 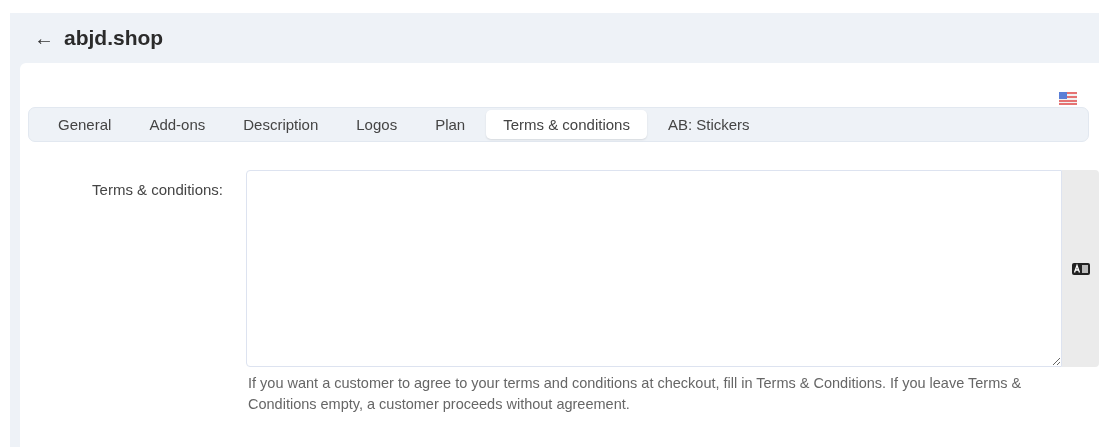 I want to click on page-title: abjd.shop, so click(x=114, y=38).